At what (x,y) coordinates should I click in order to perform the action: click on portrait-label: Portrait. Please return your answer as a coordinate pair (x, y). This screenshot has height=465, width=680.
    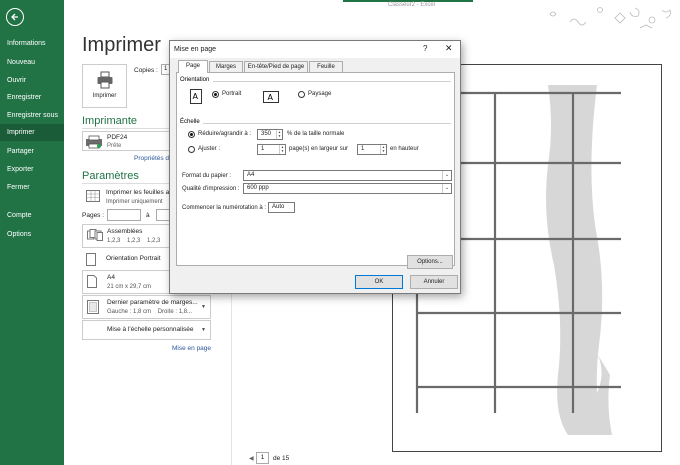
    Looking at the image, I should click on (232, 94).